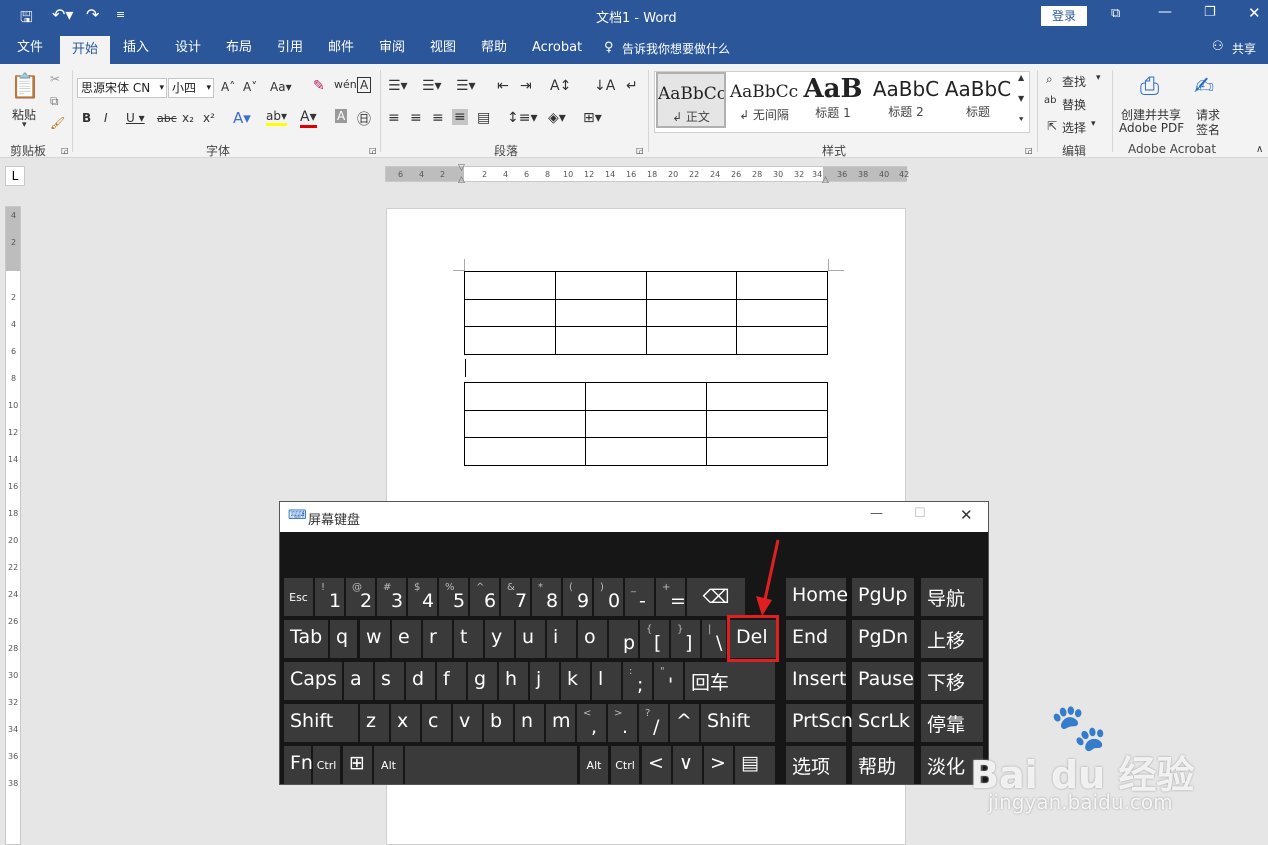 This screenshot has height=845, width=1268. What do you see at coordinates (676, 48) in the screenshot?
I see `tell-me-search: 告诉我你想要做什么` at bounding box center [676, 48].